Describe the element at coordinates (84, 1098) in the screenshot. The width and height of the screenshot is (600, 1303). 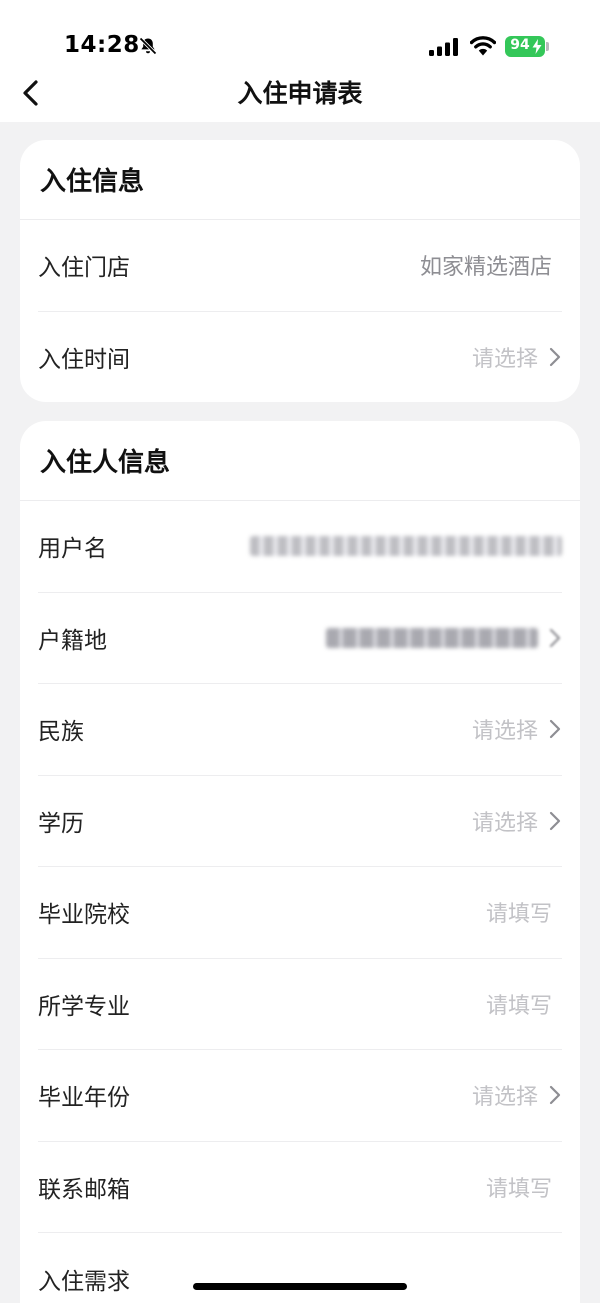
I see `row-label: 毕业年份` at that location.